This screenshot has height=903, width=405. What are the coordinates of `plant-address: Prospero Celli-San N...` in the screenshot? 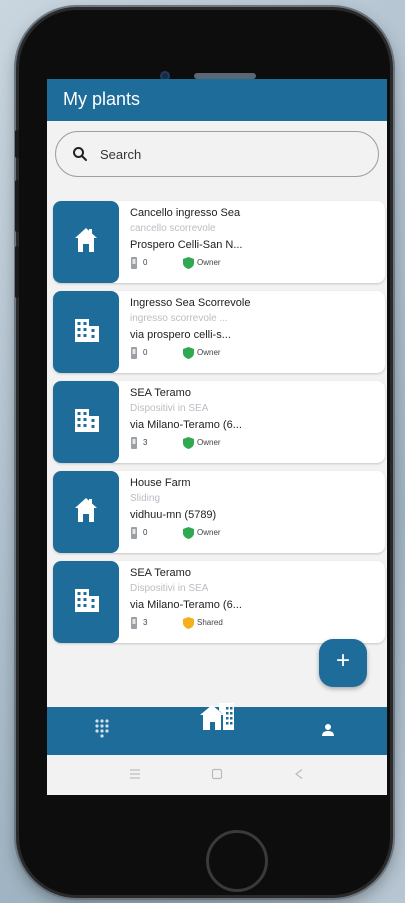 It's located at (186, 245).